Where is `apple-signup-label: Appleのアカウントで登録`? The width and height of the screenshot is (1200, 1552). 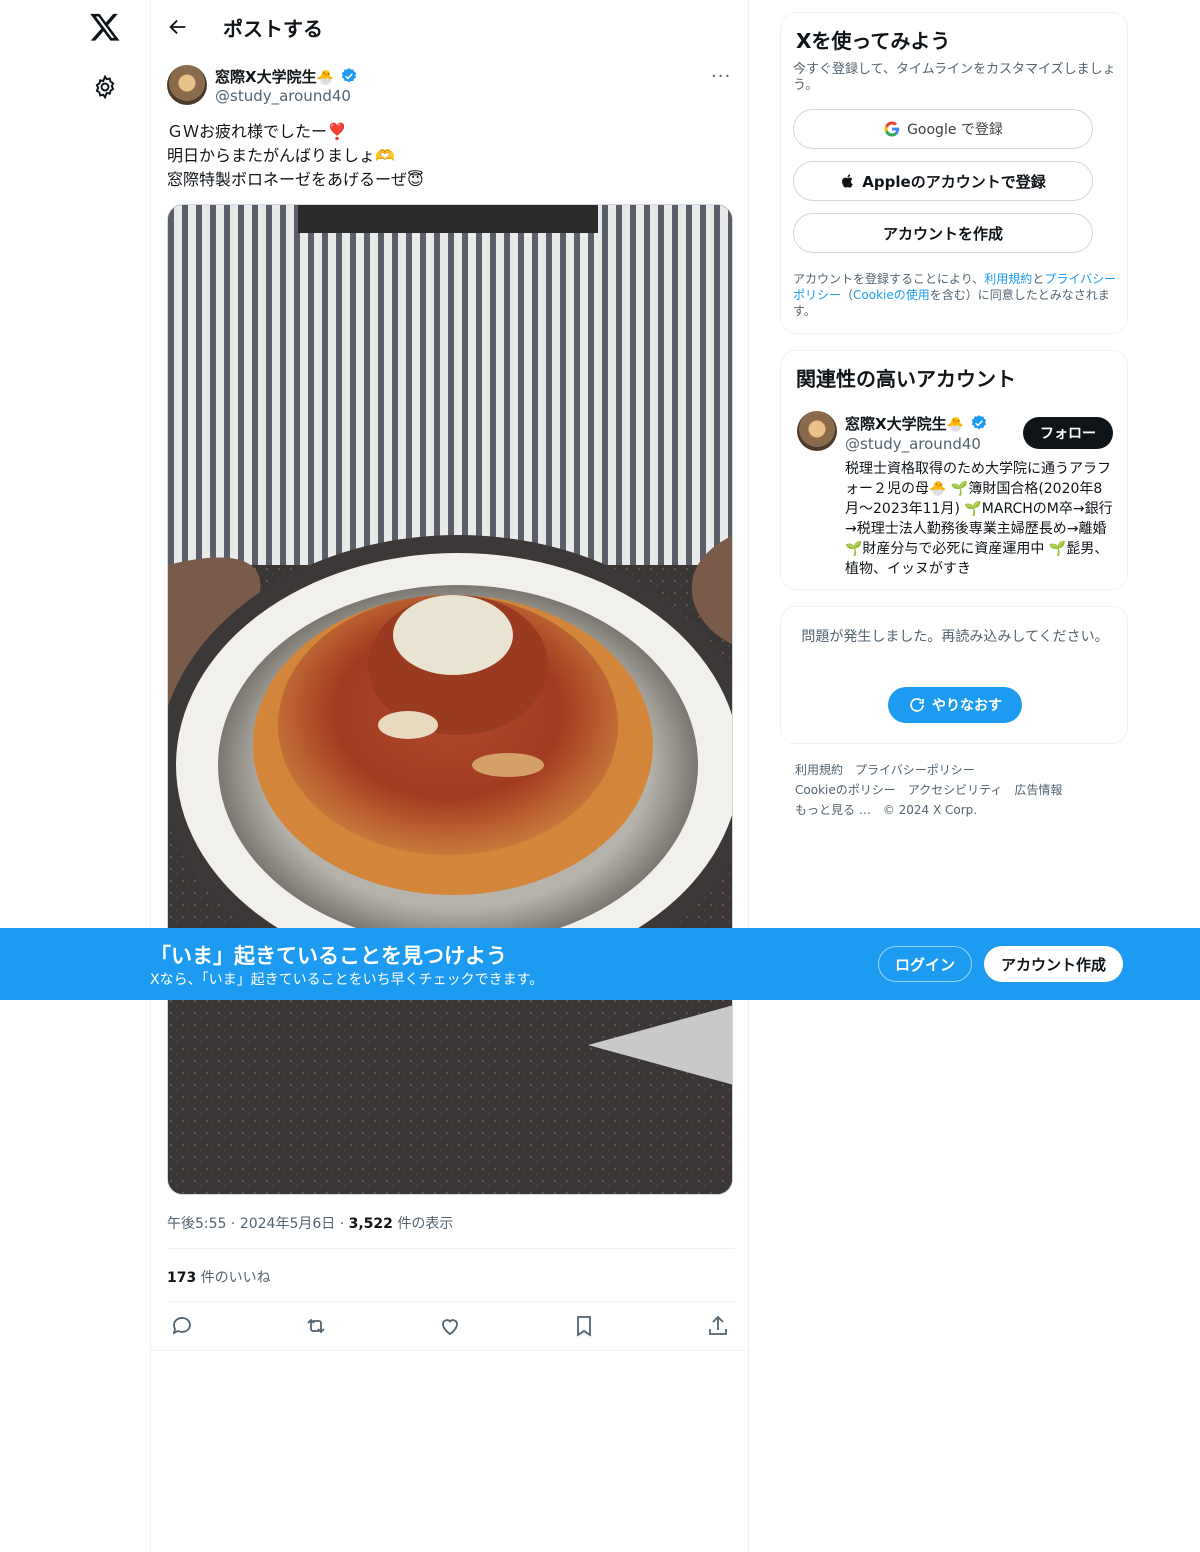 apple-signup-label: Appleのアカウントで登録 is located at coordinates (954, 181).